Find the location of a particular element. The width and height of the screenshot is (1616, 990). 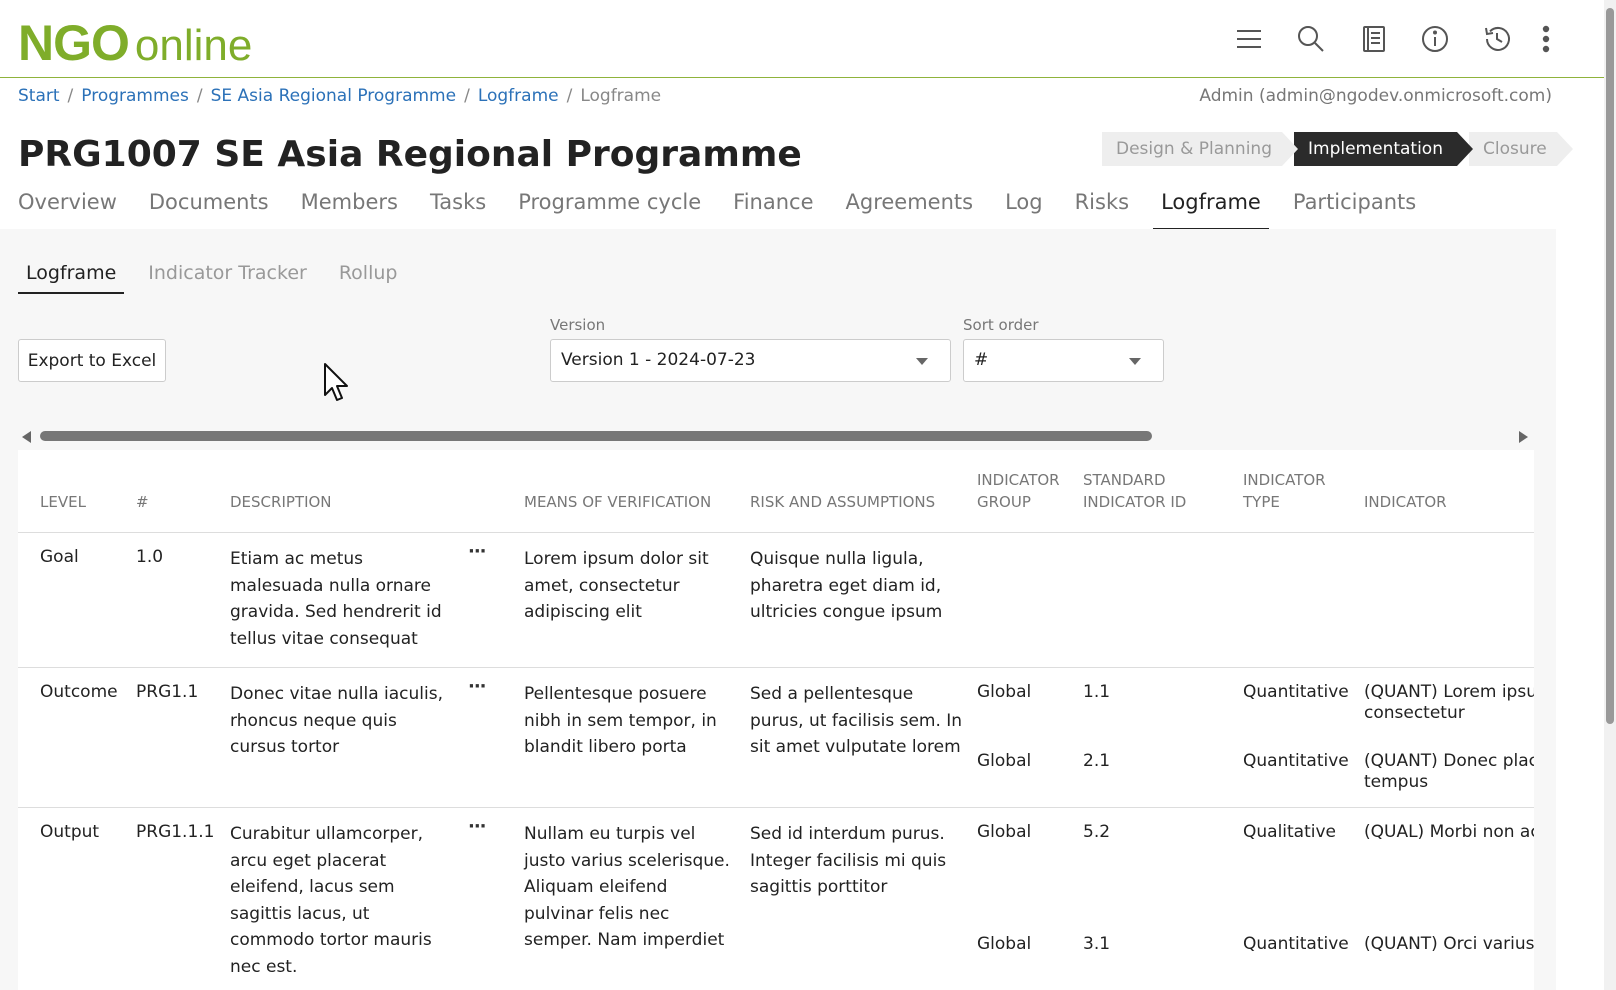

col-number: # is located at coordinates (142, 502).